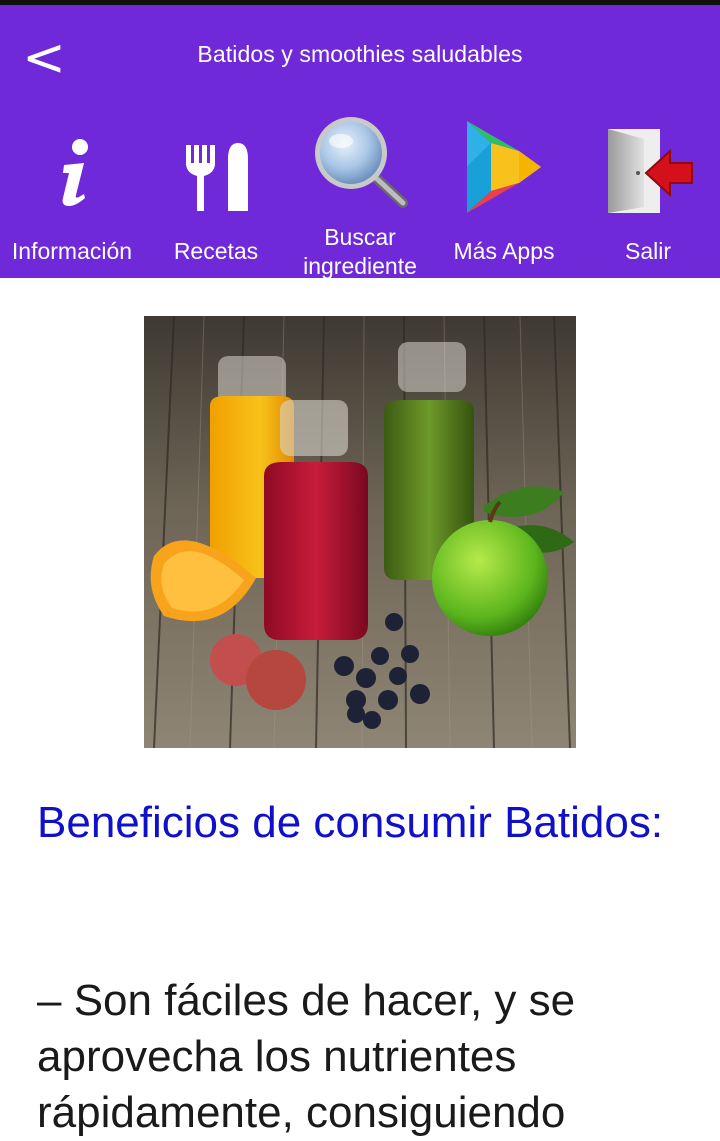  I want to click on toolbar-item-mas-apps: Más Apps, so click(504, 192).